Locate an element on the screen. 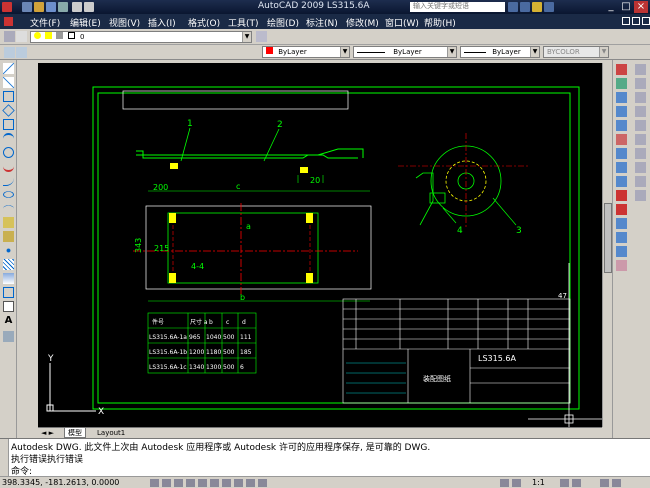  vertical-scrollbar is located at coordinates (607, 245).